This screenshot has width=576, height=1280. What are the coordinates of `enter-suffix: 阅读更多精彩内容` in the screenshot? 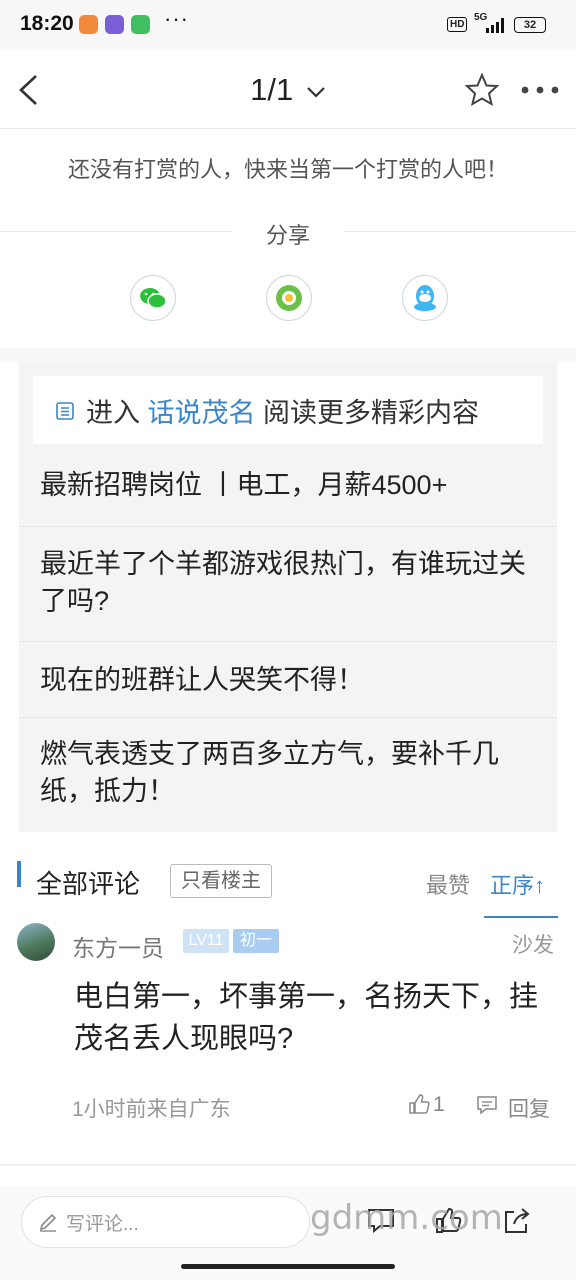 It's located at (371, 413).